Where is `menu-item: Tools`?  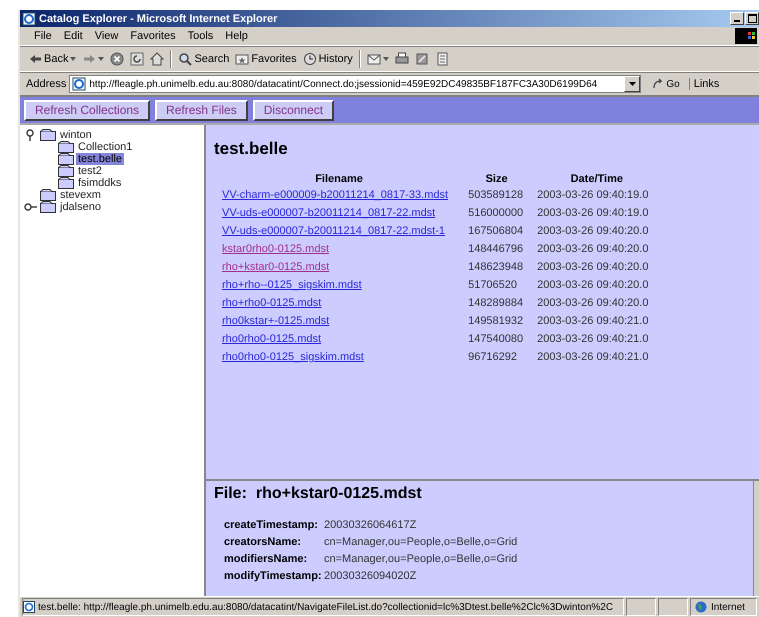 menu-item: Tools is located at coordinates (201, 36).